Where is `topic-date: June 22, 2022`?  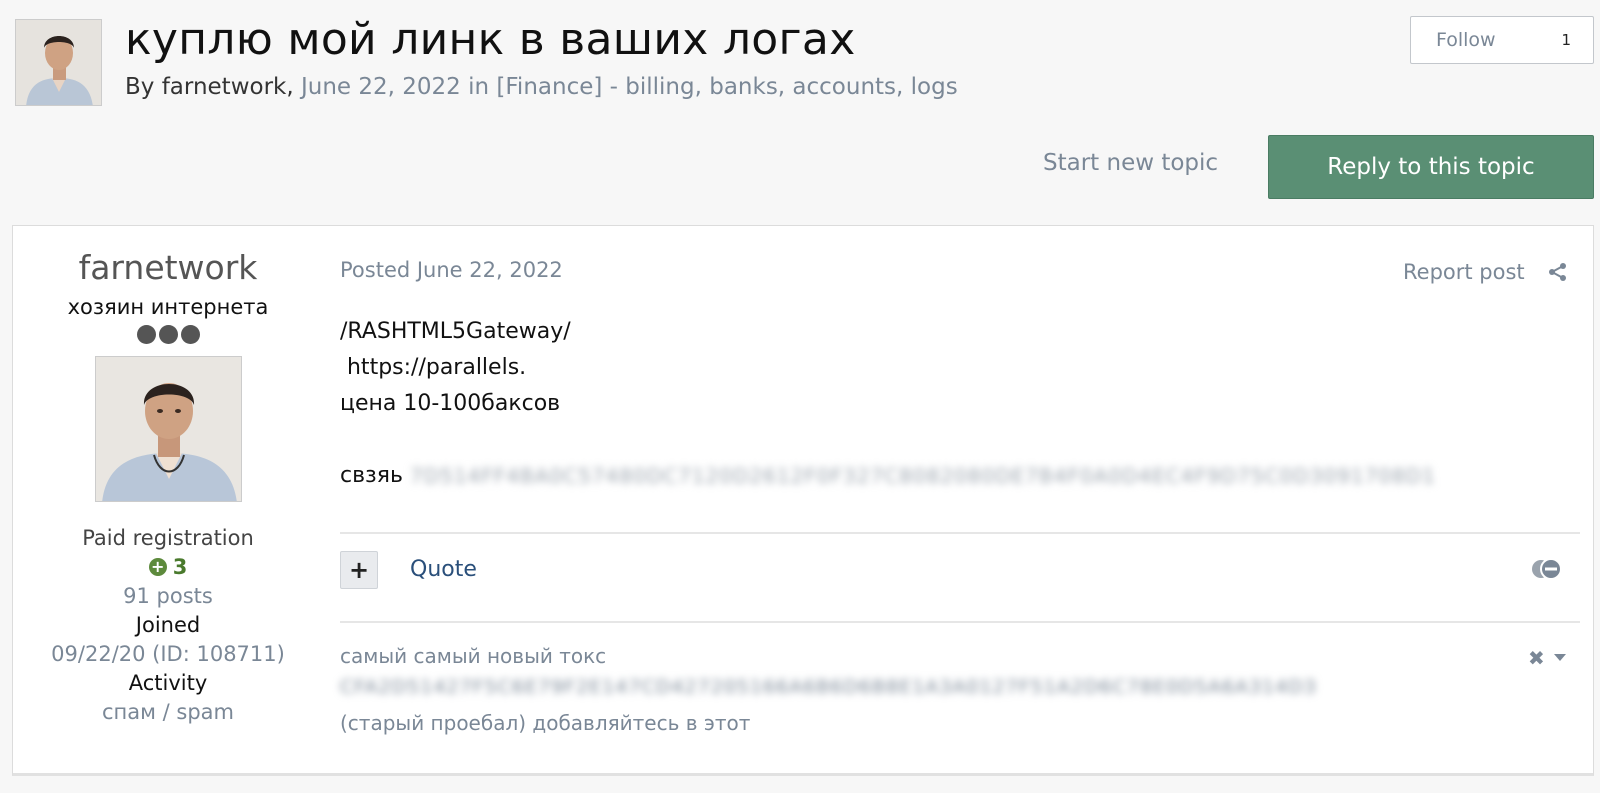
topic-date: June 22, 2022 is located at coordinates (380, 87).